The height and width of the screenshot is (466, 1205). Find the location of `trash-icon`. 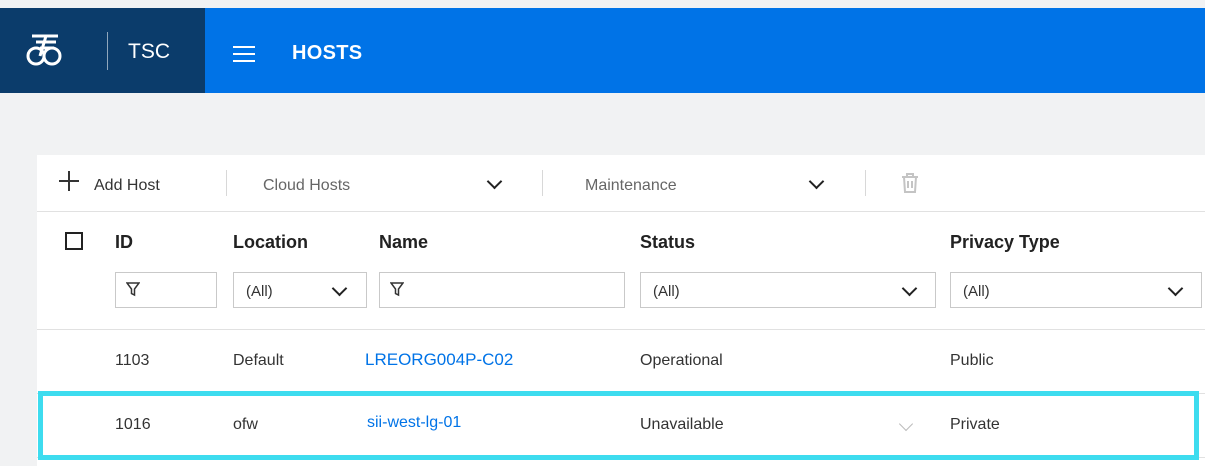

trash-icon is located at coordinates (910, 183).